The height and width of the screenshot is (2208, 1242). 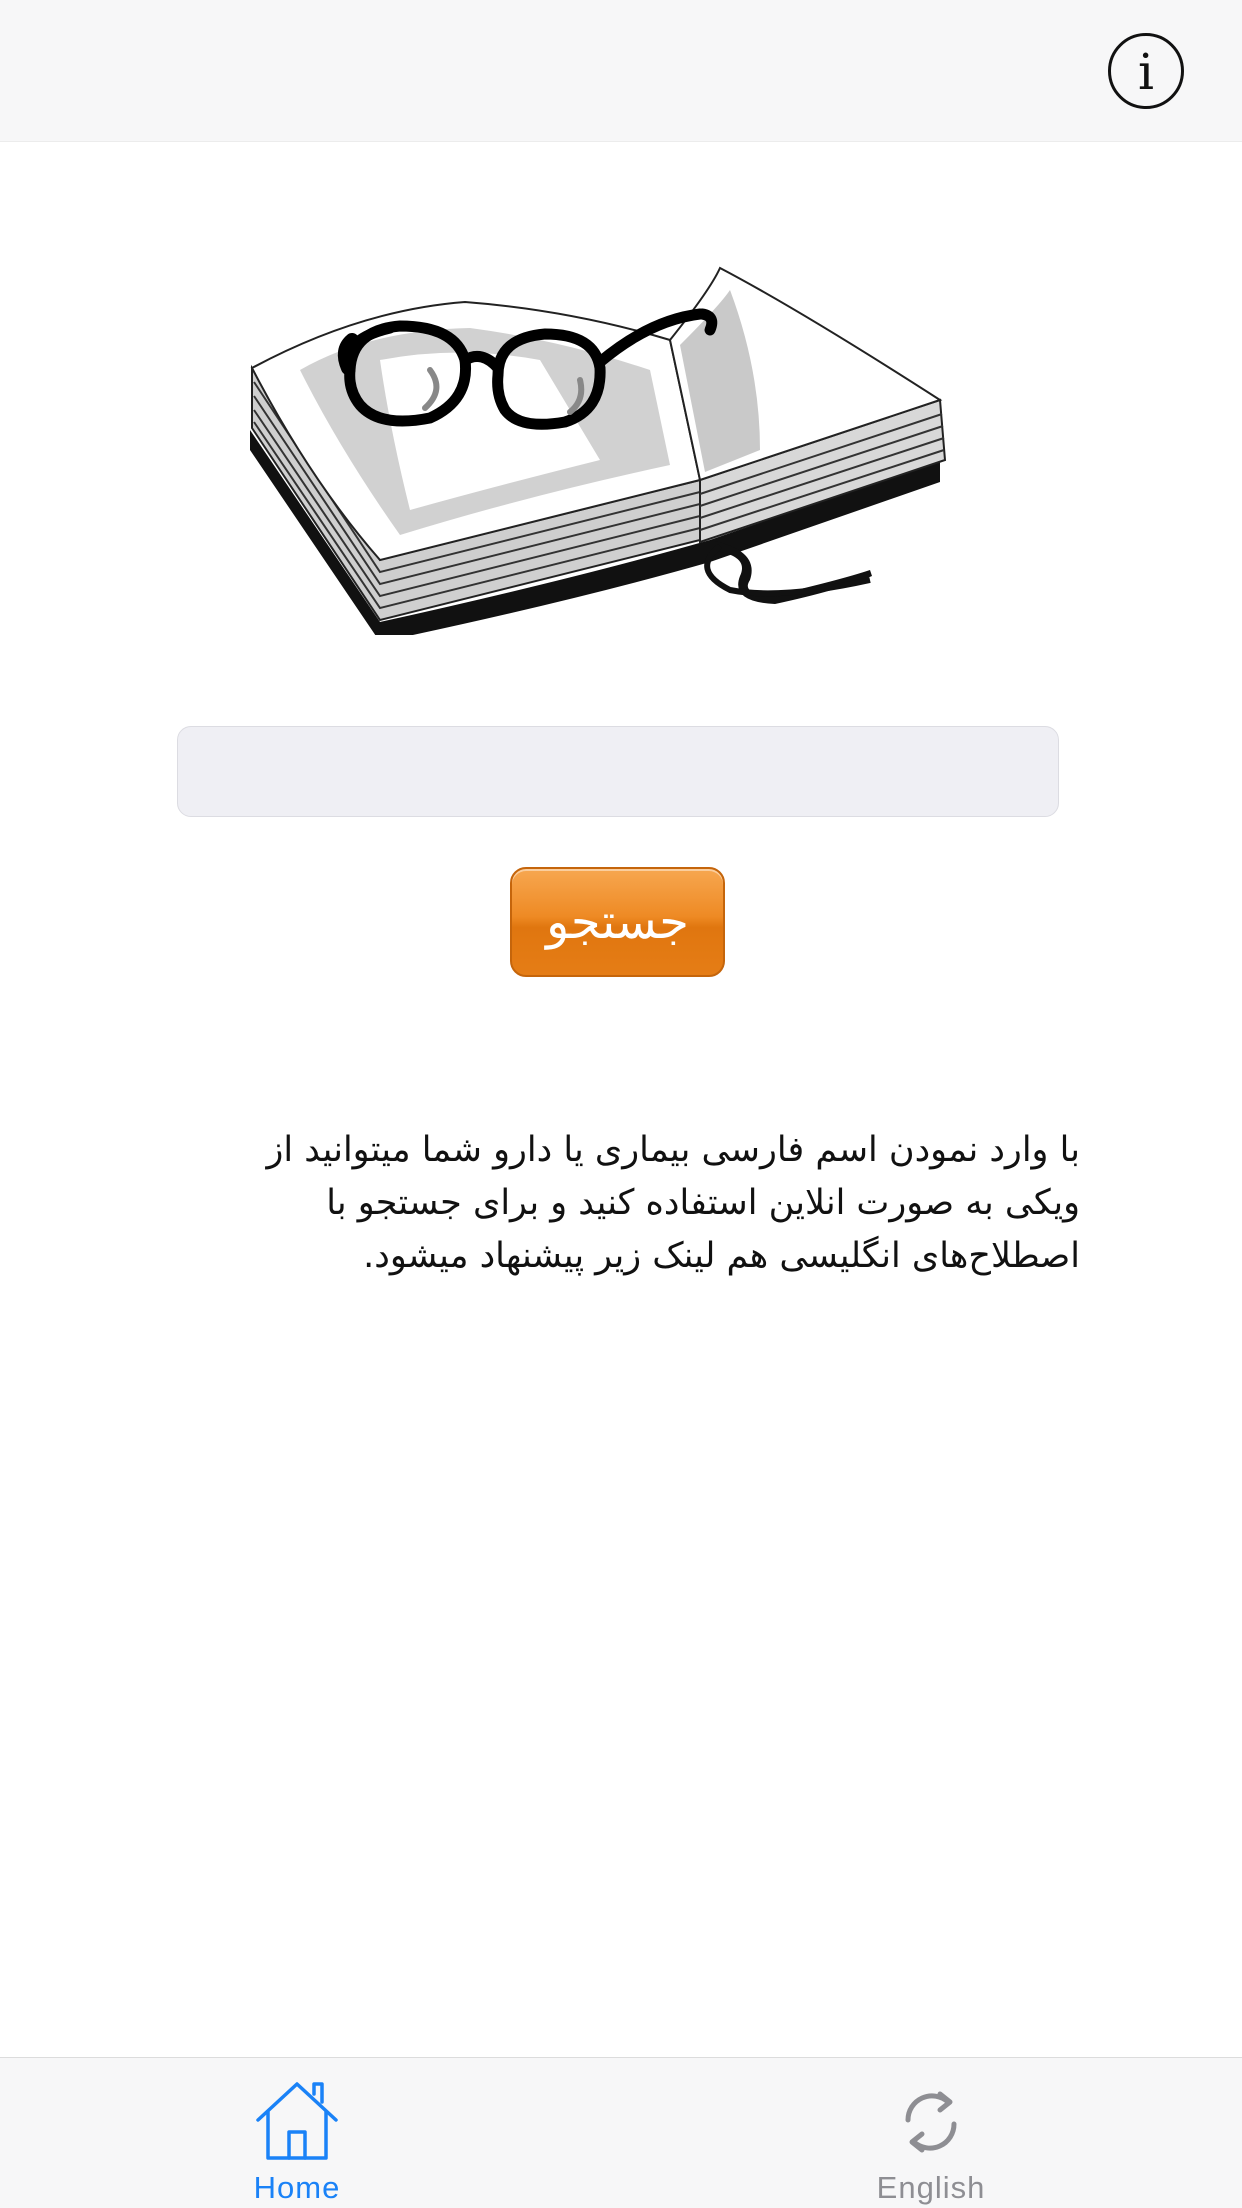 I want to click on info-icon: i, so click(x=1146, y=72).